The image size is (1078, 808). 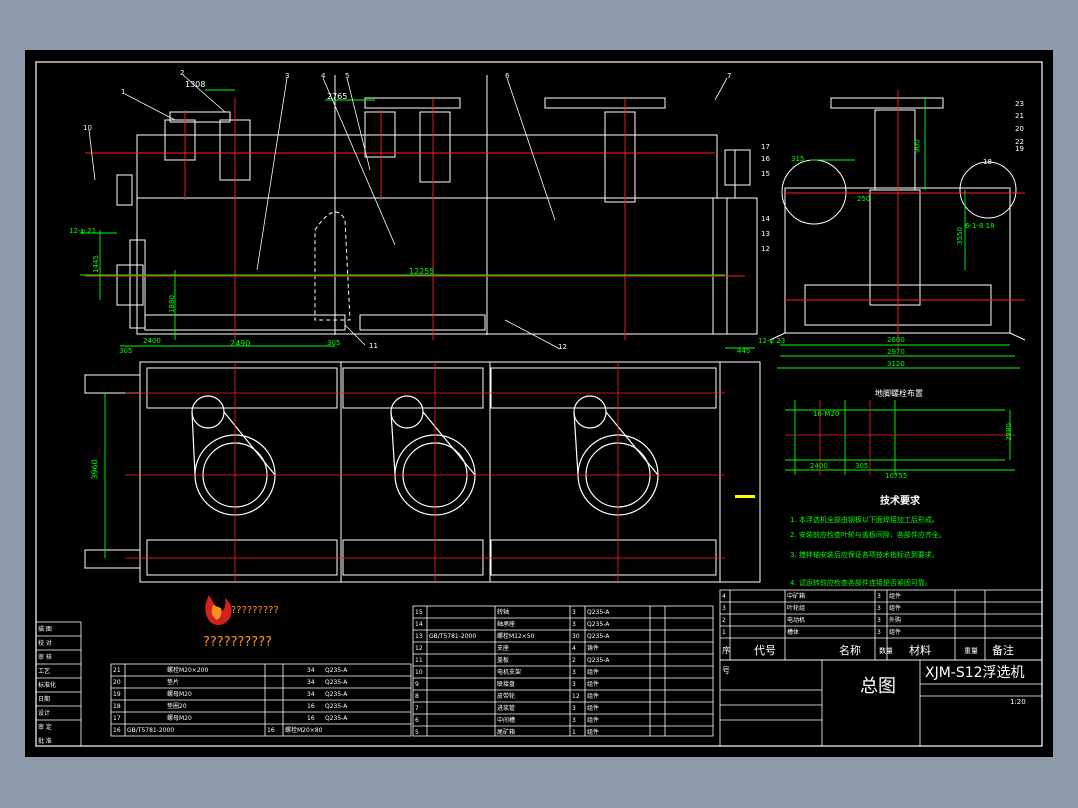 What do you see at coordinates (980, 226) in the screenshot?
I see `dim-6018: 6-1-8 18` at bounding box center [980, 226].